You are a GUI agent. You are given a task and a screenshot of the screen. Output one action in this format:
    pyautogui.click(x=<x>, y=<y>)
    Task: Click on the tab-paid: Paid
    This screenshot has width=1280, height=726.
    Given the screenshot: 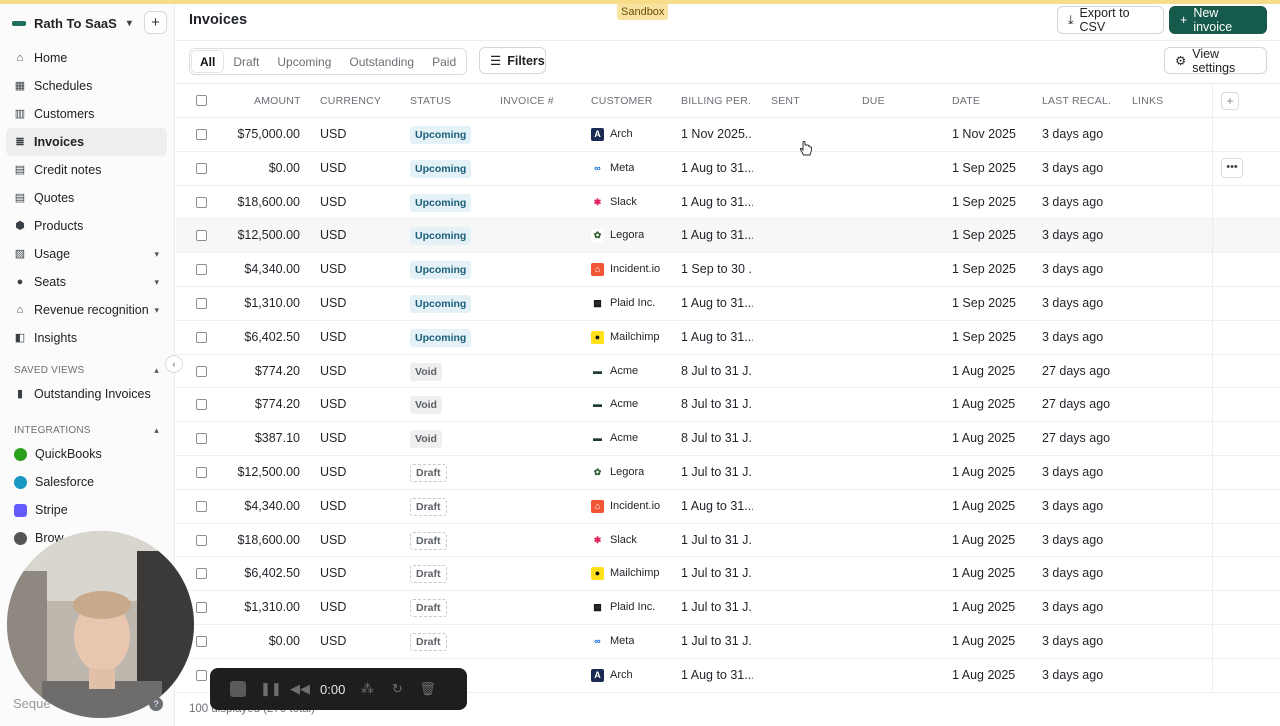 What is the action you would take?
    pyautogui.click(x=444, y=61)
    